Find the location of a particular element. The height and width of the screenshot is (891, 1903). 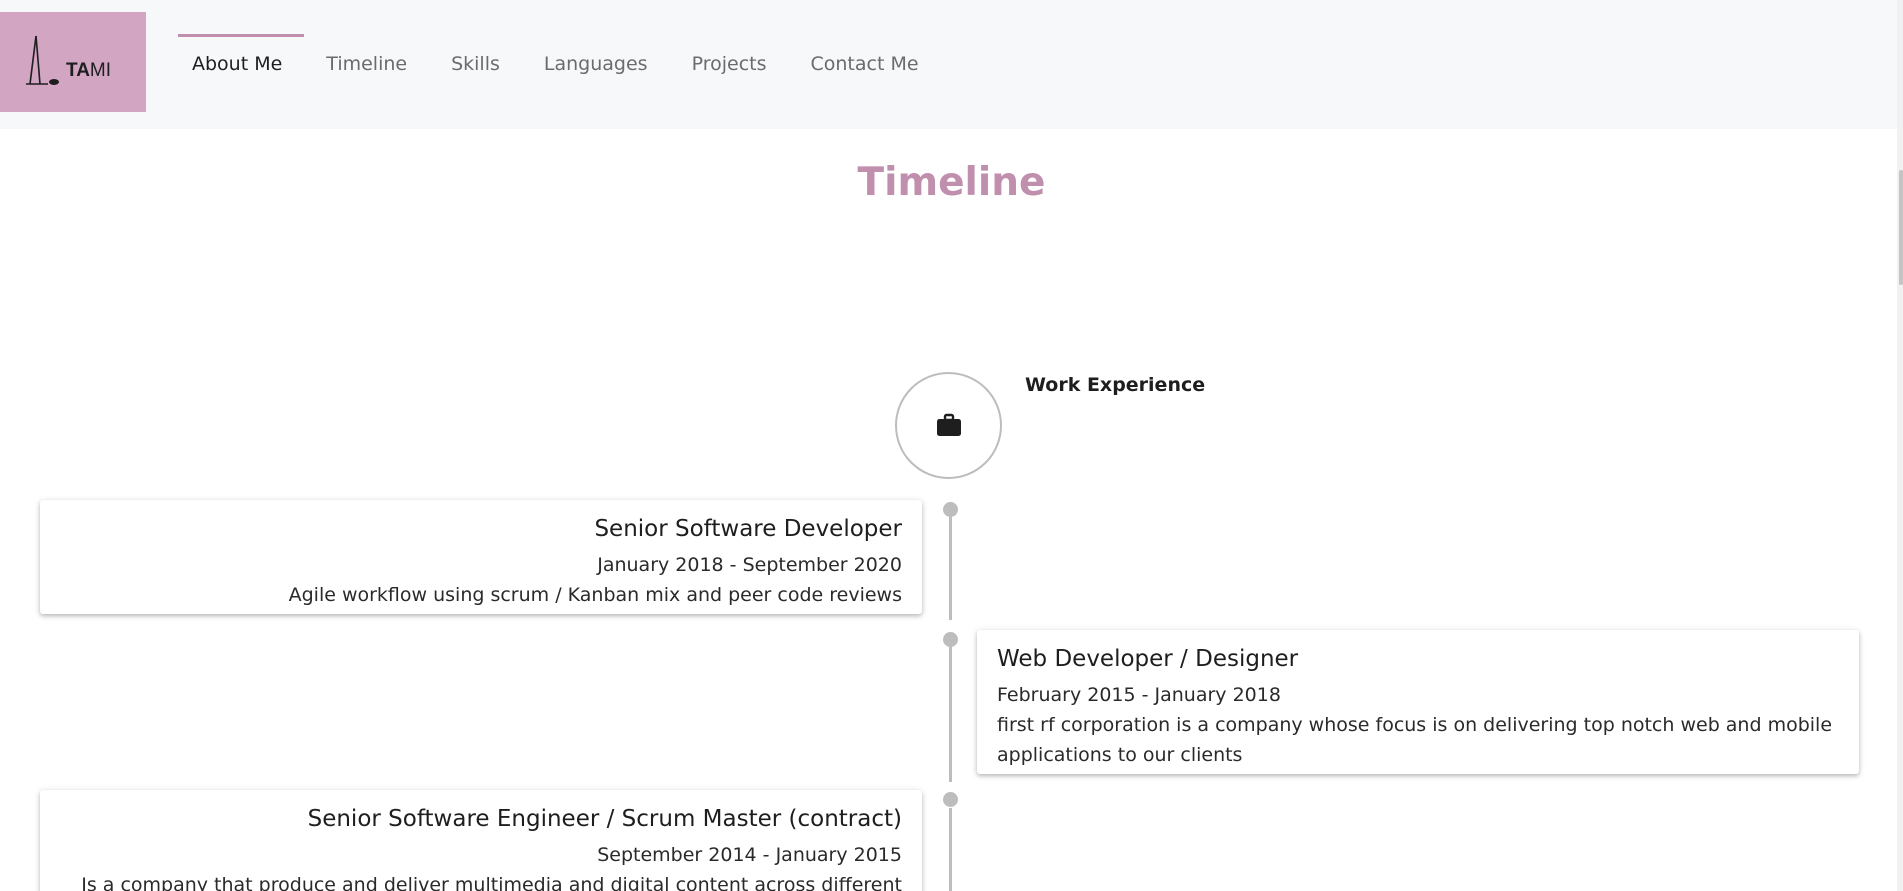

job-dates: February 2015 - January 2018 is located at coordinates (1139, 695).